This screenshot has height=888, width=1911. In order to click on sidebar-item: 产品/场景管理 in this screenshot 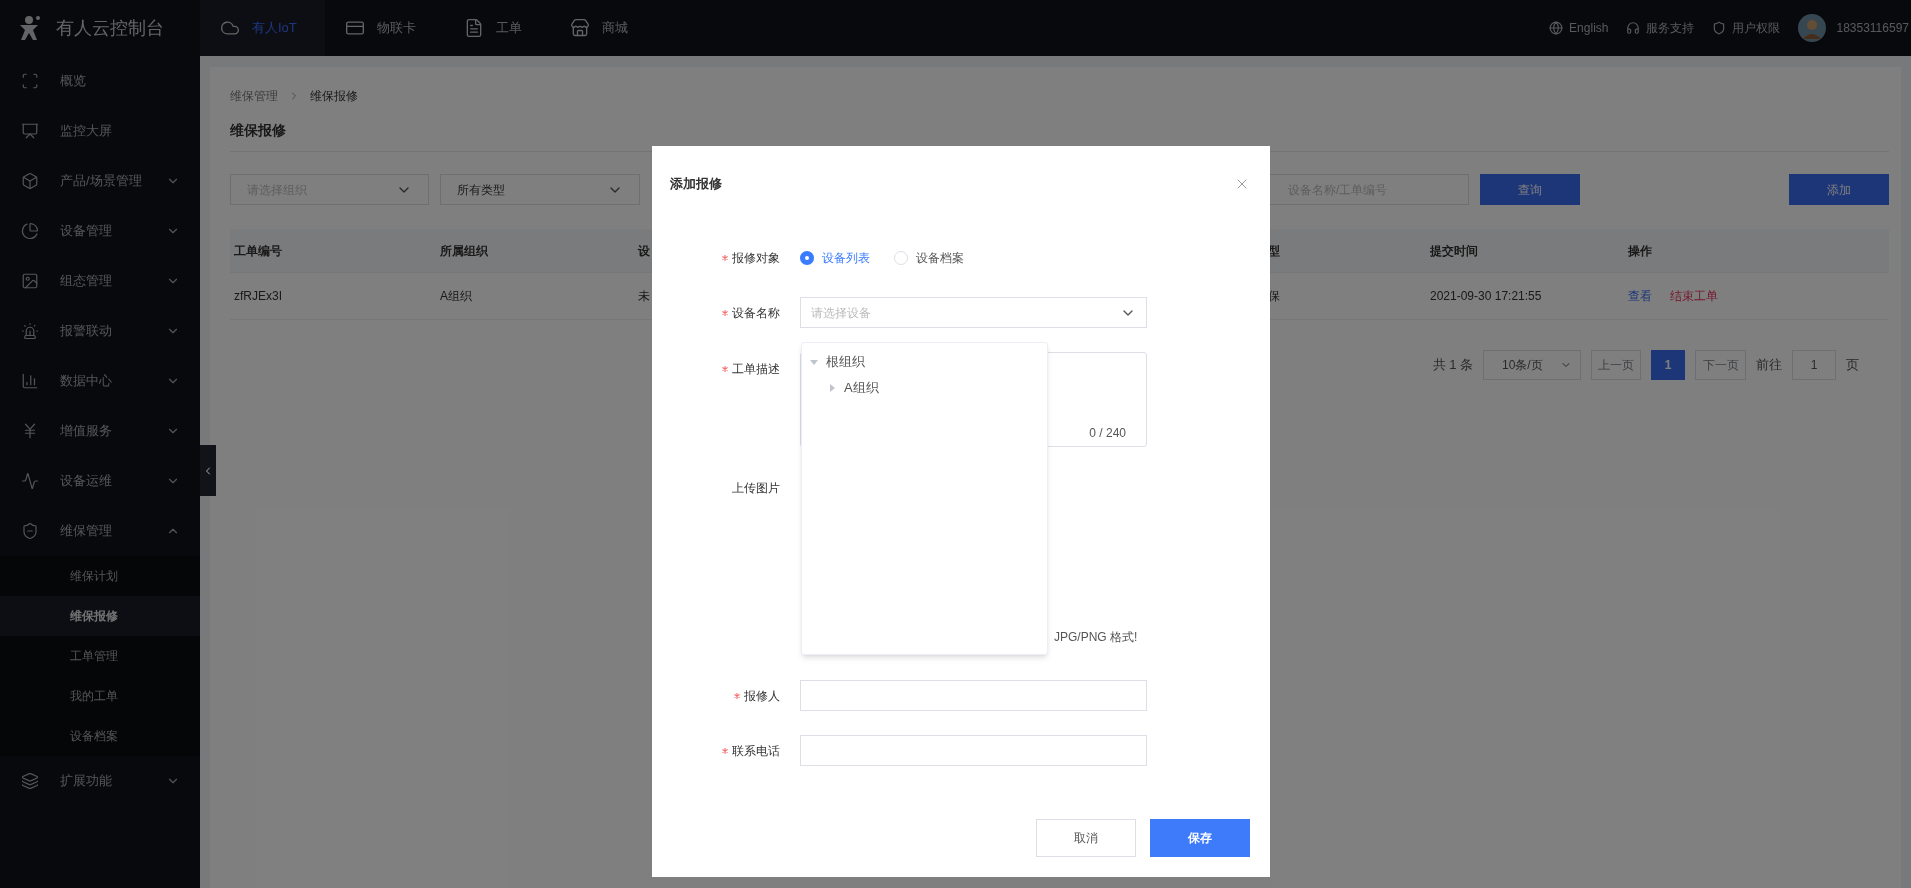, I will do `click(100, 181)`.